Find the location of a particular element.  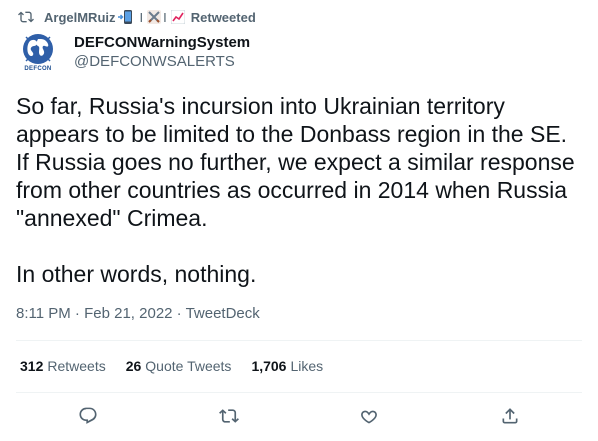

like-button is located at coordinates (369, 416).